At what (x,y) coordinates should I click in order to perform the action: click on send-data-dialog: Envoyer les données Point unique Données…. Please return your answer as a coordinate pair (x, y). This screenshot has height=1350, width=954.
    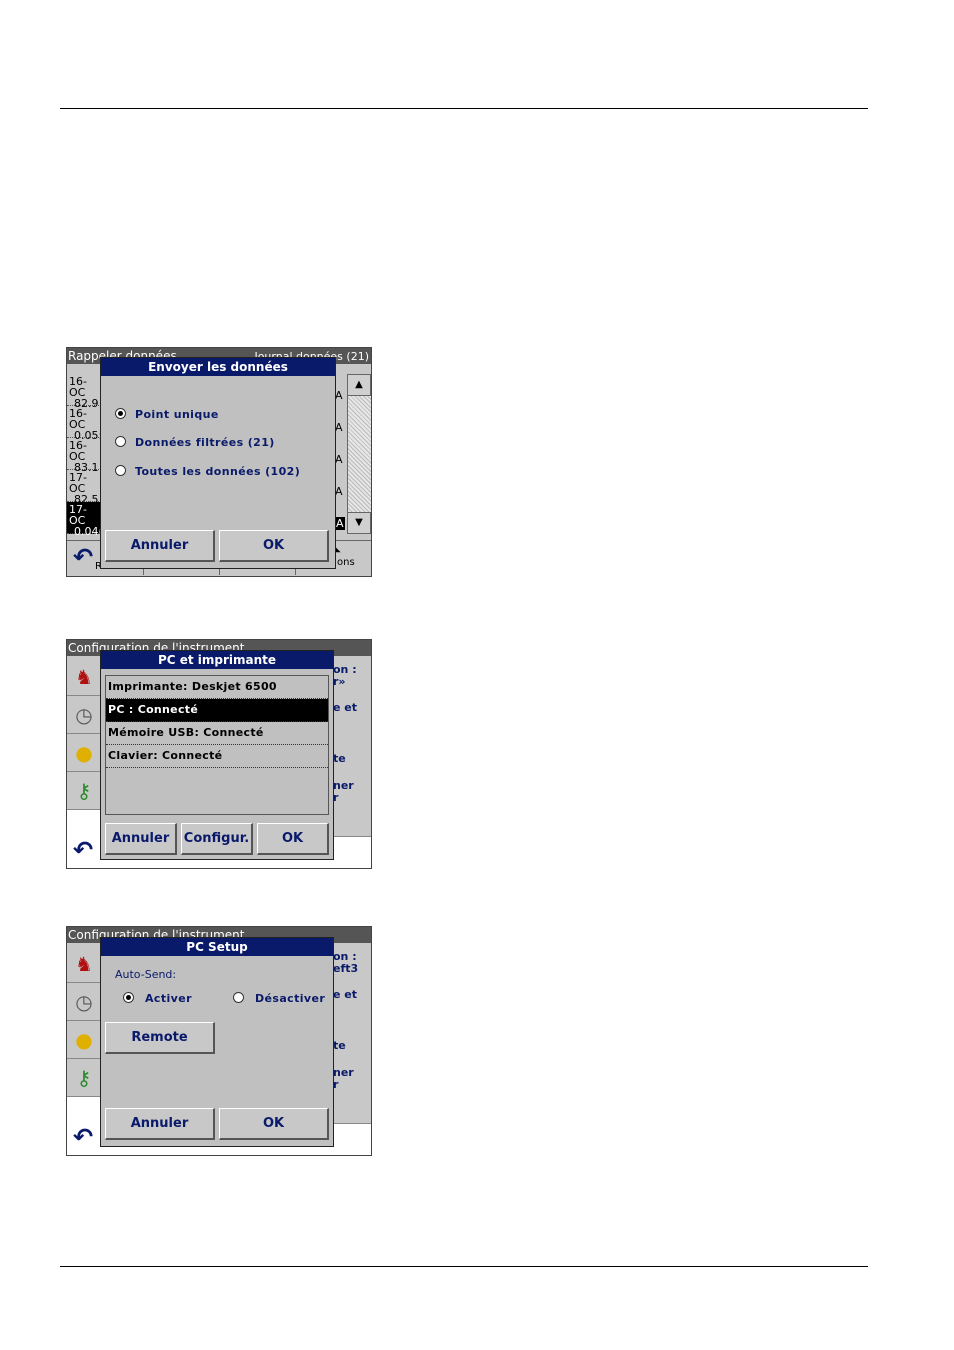
    Looking at the image, I should click on (218, 463).